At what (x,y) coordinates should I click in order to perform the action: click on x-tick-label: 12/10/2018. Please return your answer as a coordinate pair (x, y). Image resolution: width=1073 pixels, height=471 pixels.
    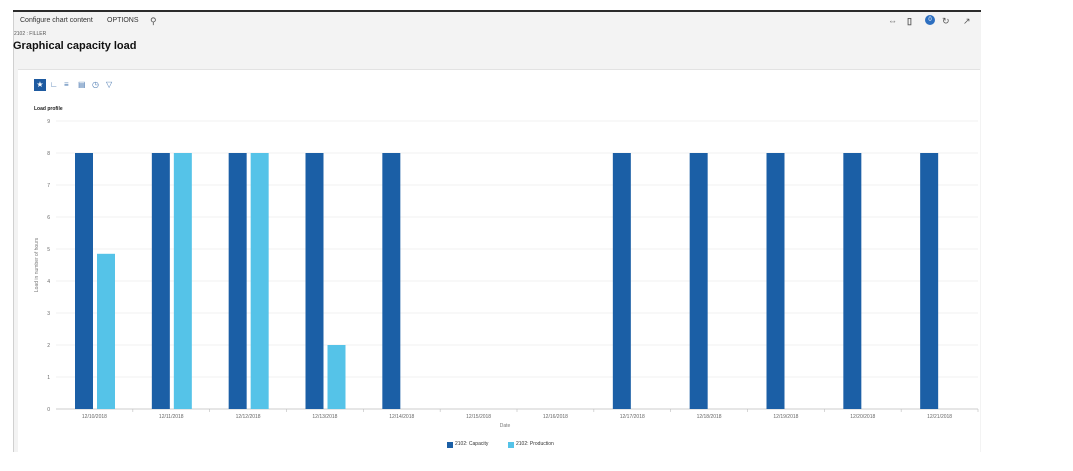
    Looking at the image, I should click on (94, 417).